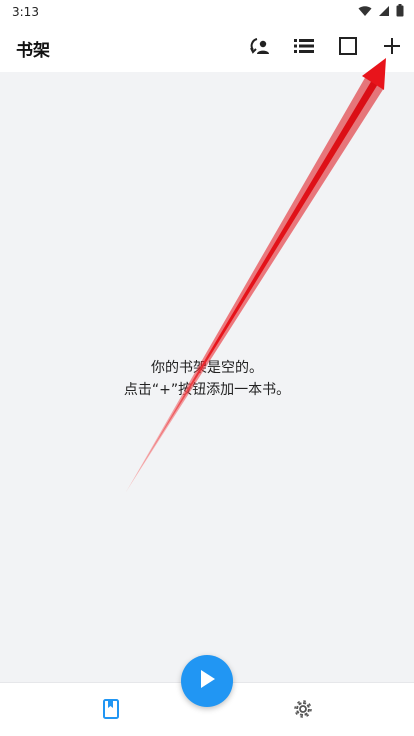  I want to click on nav-bookshelf, so click(111, 711).